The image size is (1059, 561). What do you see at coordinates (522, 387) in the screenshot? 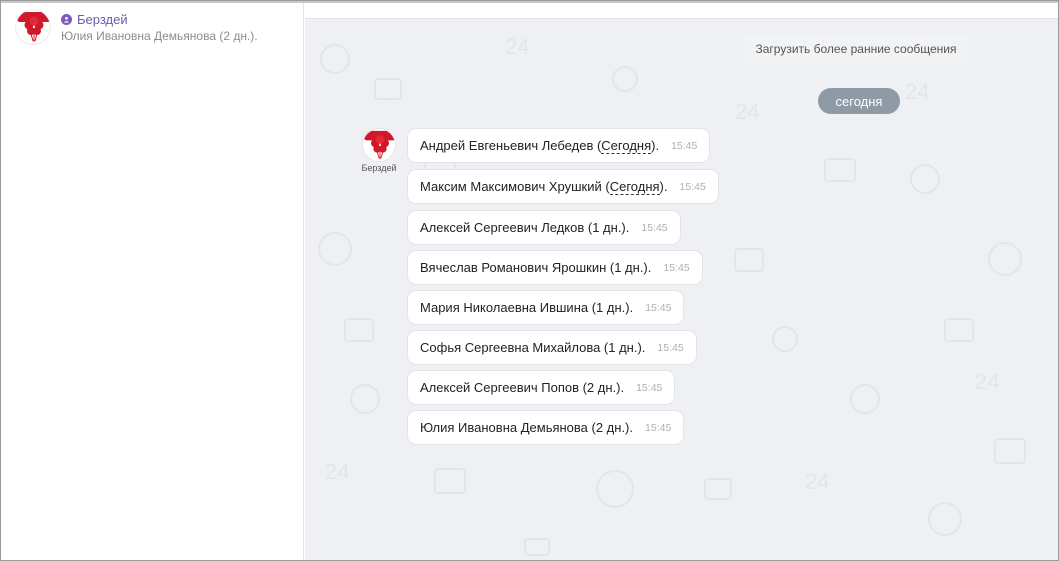
I see `message-text: Алексей Сергеевич Попов (2 дн.).` at bounding box center [522, 387].